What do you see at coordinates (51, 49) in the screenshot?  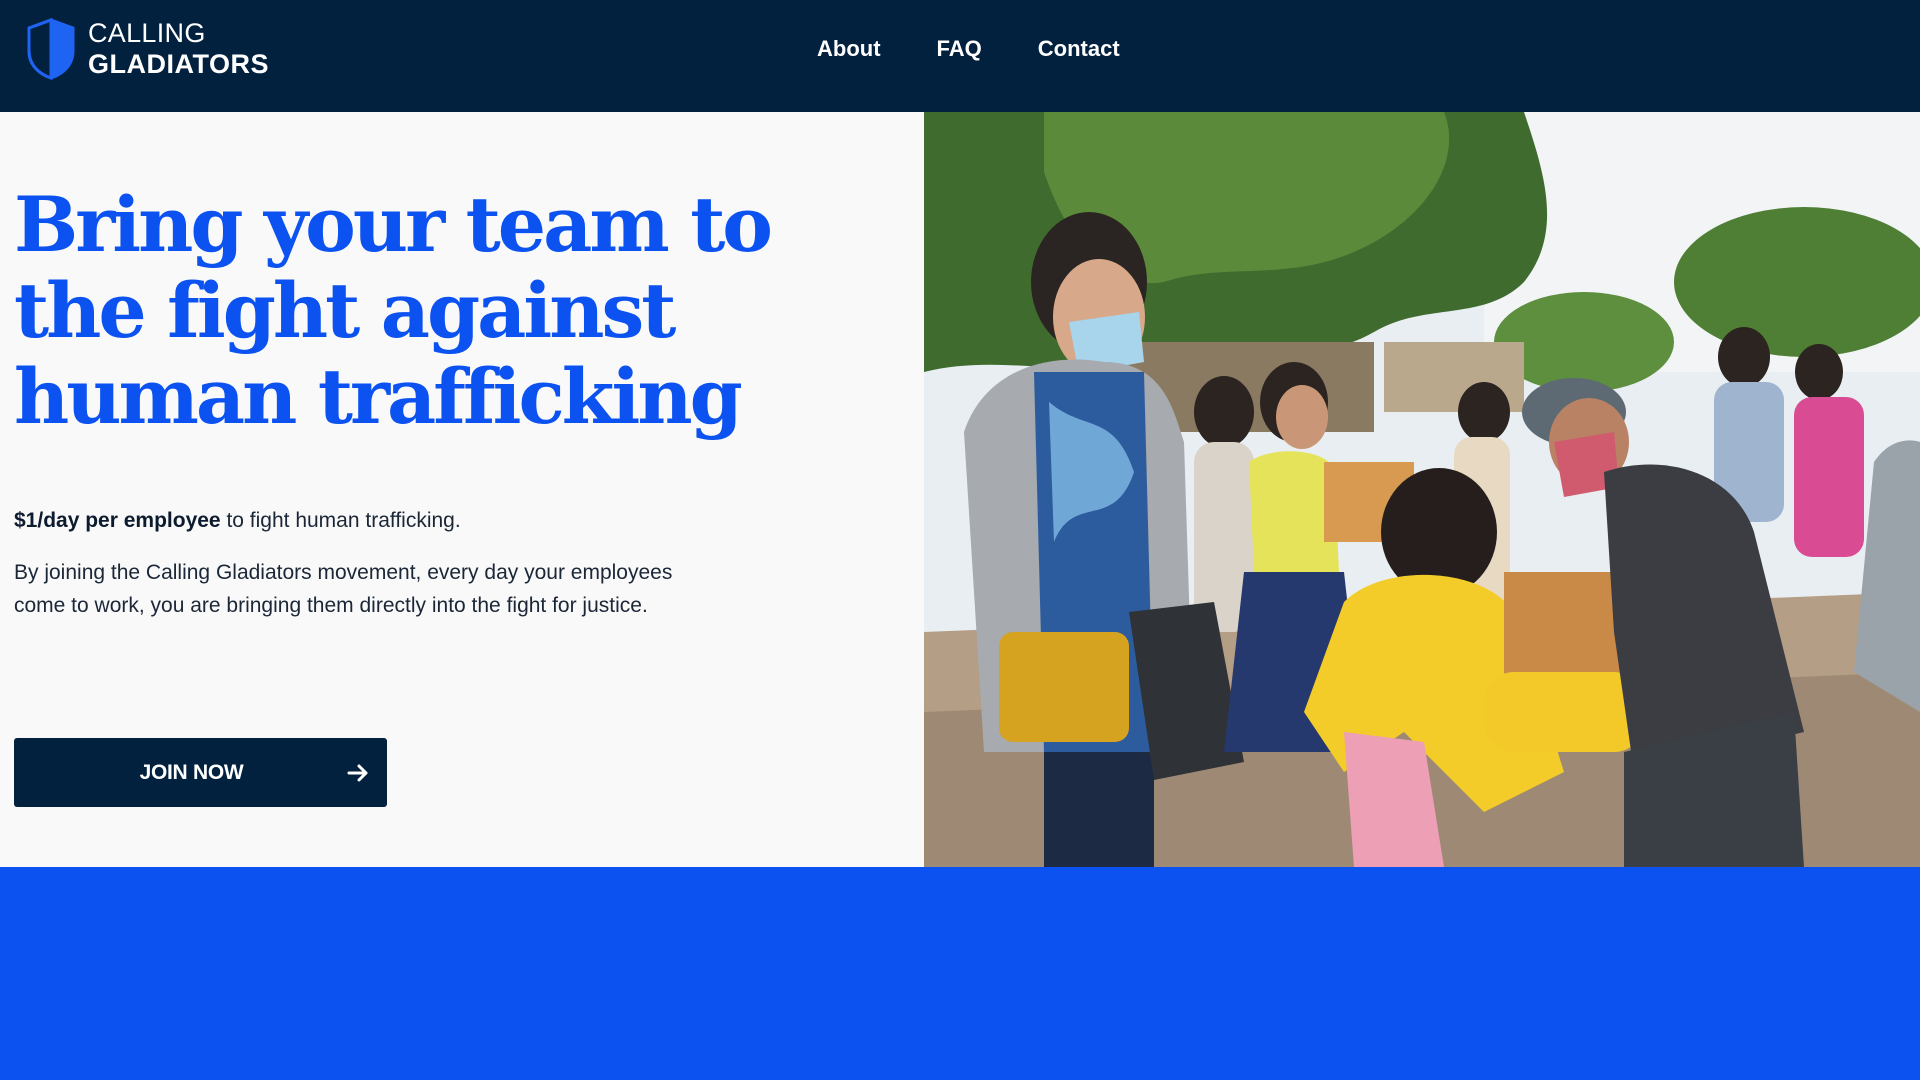 I see `shield-icon` at bounding box center [51, 49].